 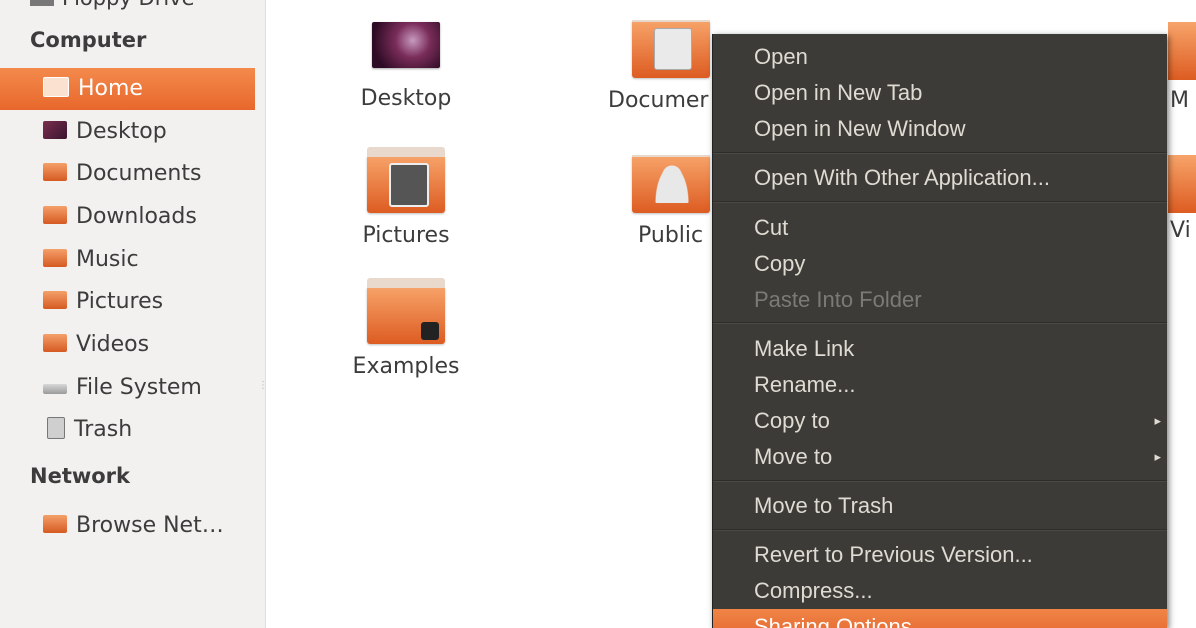 What do you see at coordinates (406, 45) in the screenshot?
I see `desktop-folder-icon` at bounding box center [406, 45].